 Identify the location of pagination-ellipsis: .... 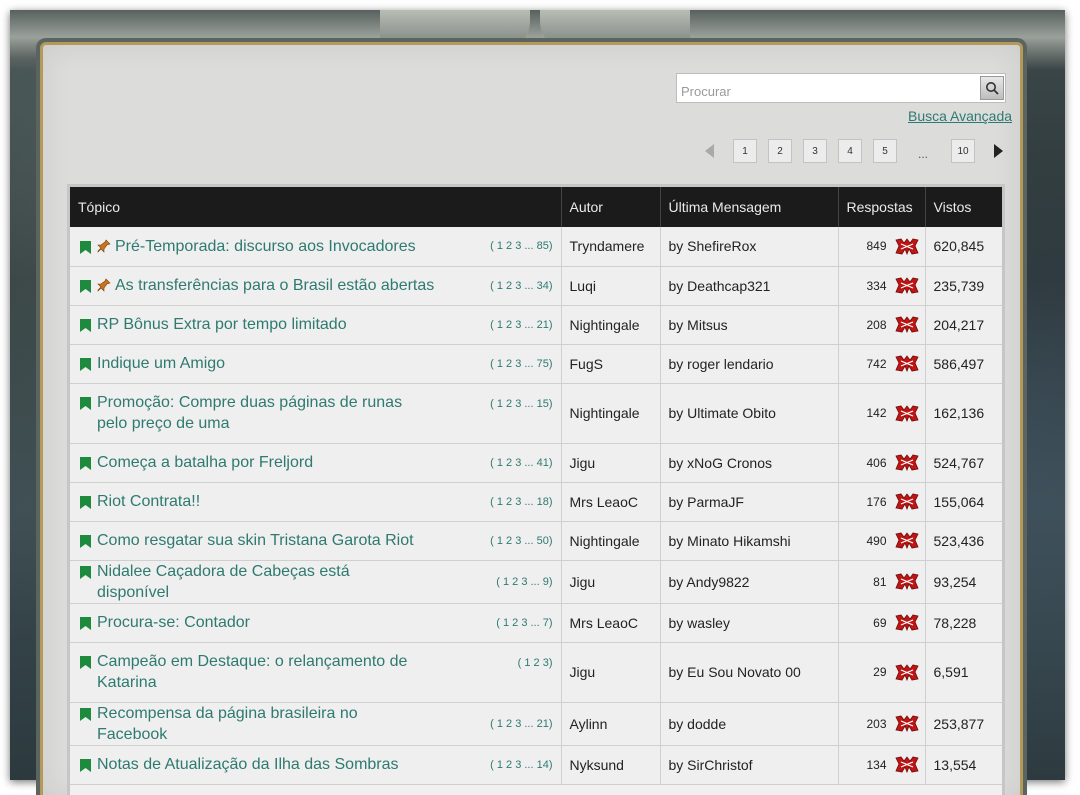
(923, 154).